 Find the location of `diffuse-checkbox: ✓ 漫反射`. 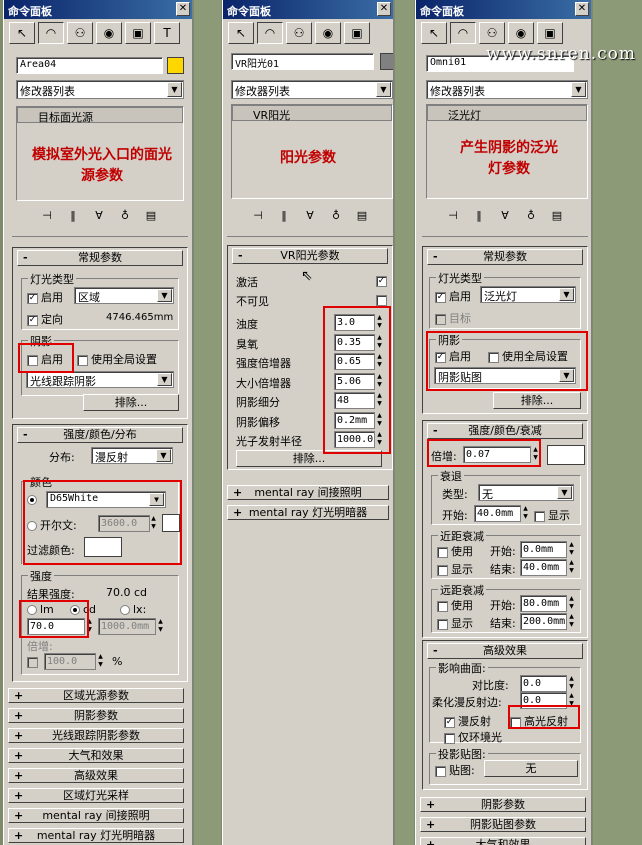

diffuse-checkbox: ✓ 漫反射 is located at coordinates (467, 721).